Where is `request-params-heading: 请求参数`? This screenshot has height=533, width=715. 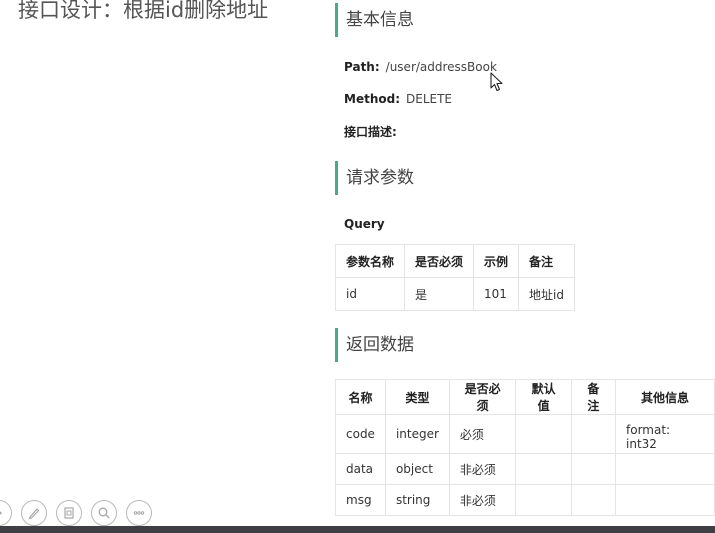 request-params-heading: 请求参数 is located at coordinates (374, 178).